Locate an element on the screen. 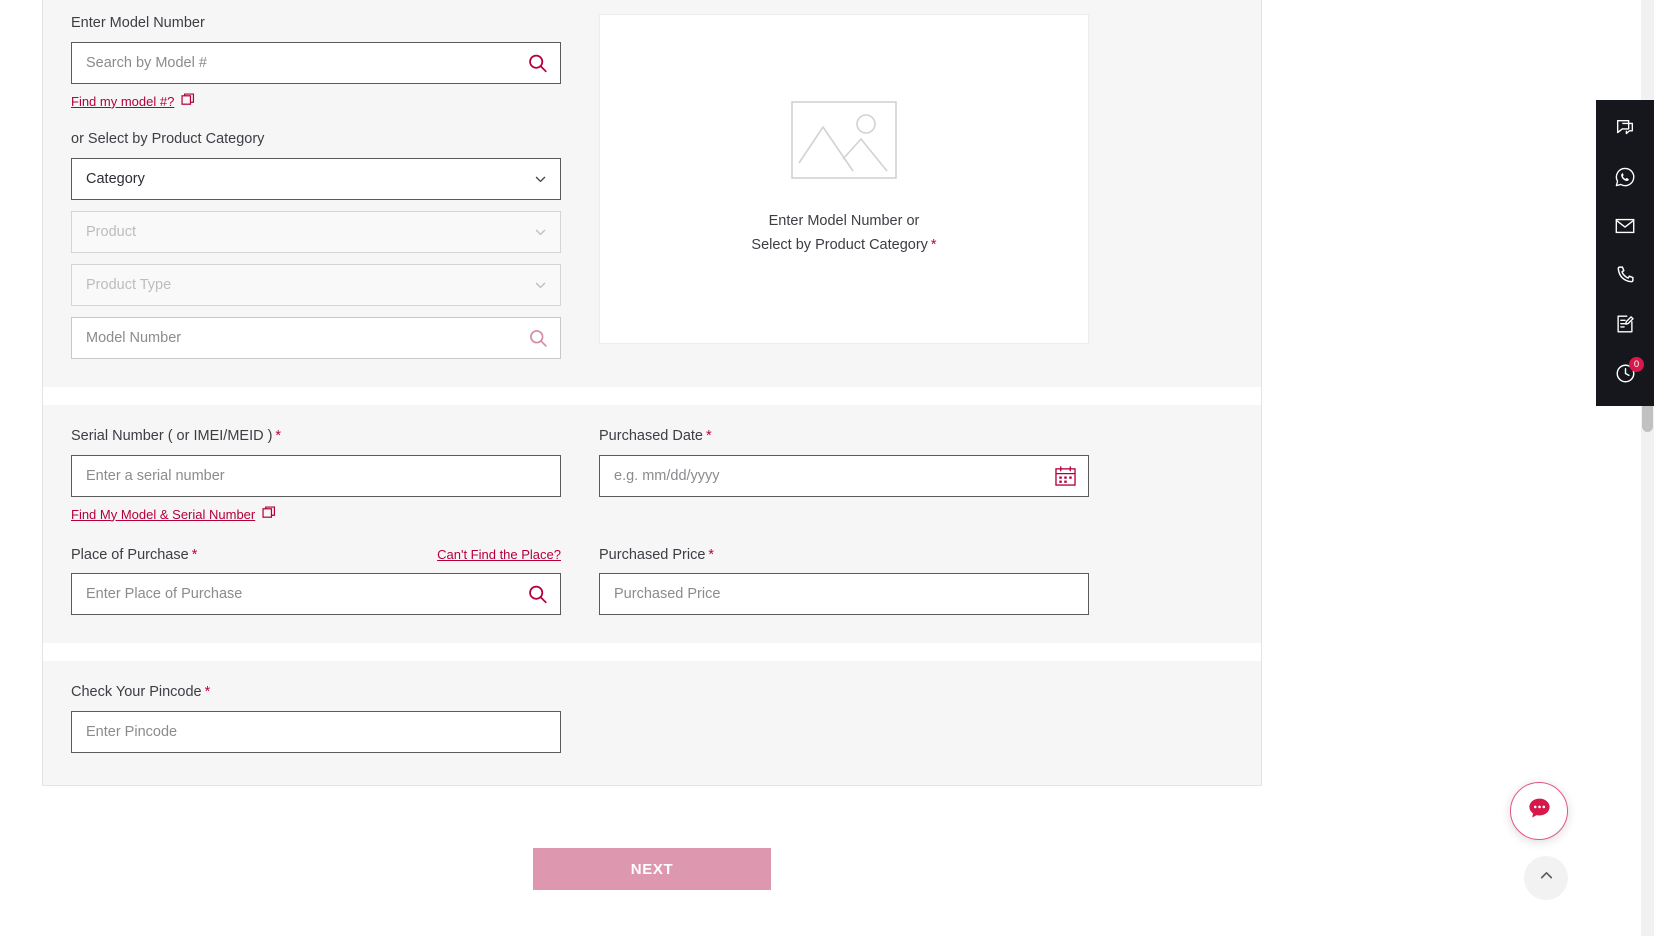  image-placeholder-icon is located at coordinates (844, 142).